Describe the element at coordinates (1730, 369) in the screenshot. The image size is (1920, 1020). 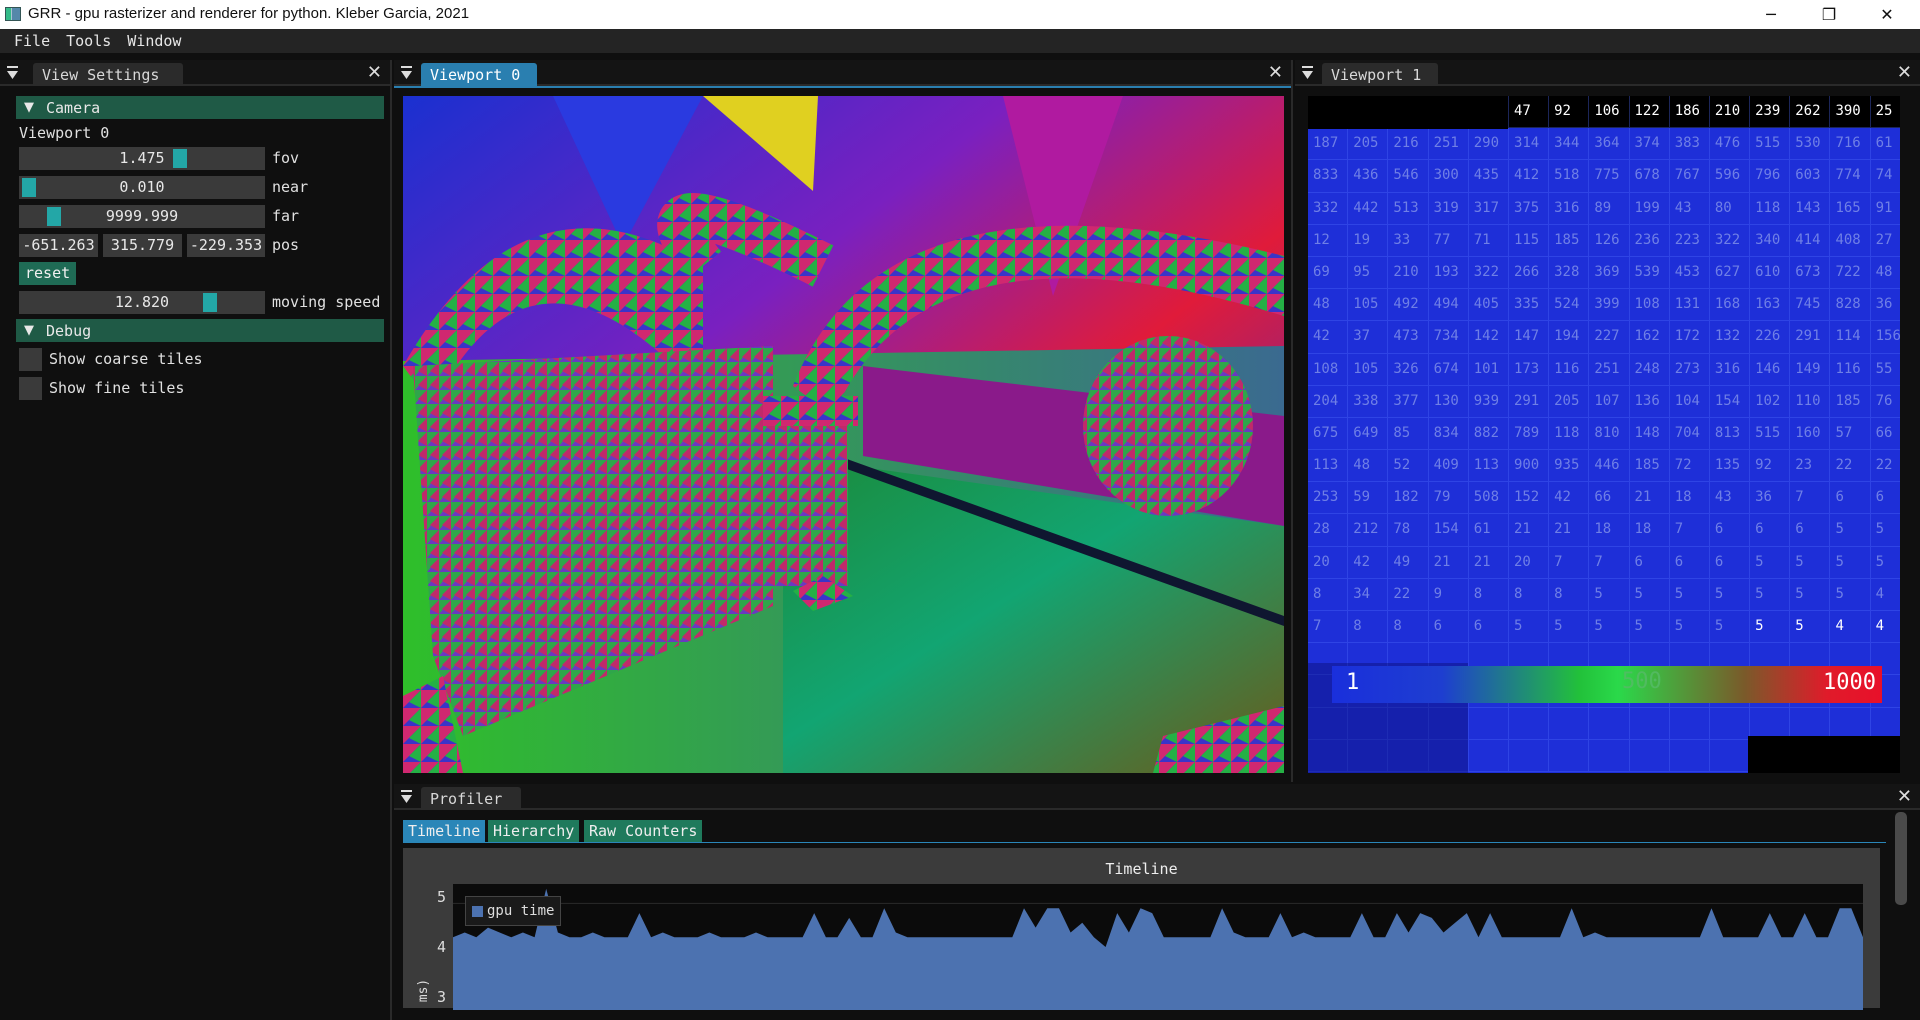
I see `heat-cell: 316` at that location.